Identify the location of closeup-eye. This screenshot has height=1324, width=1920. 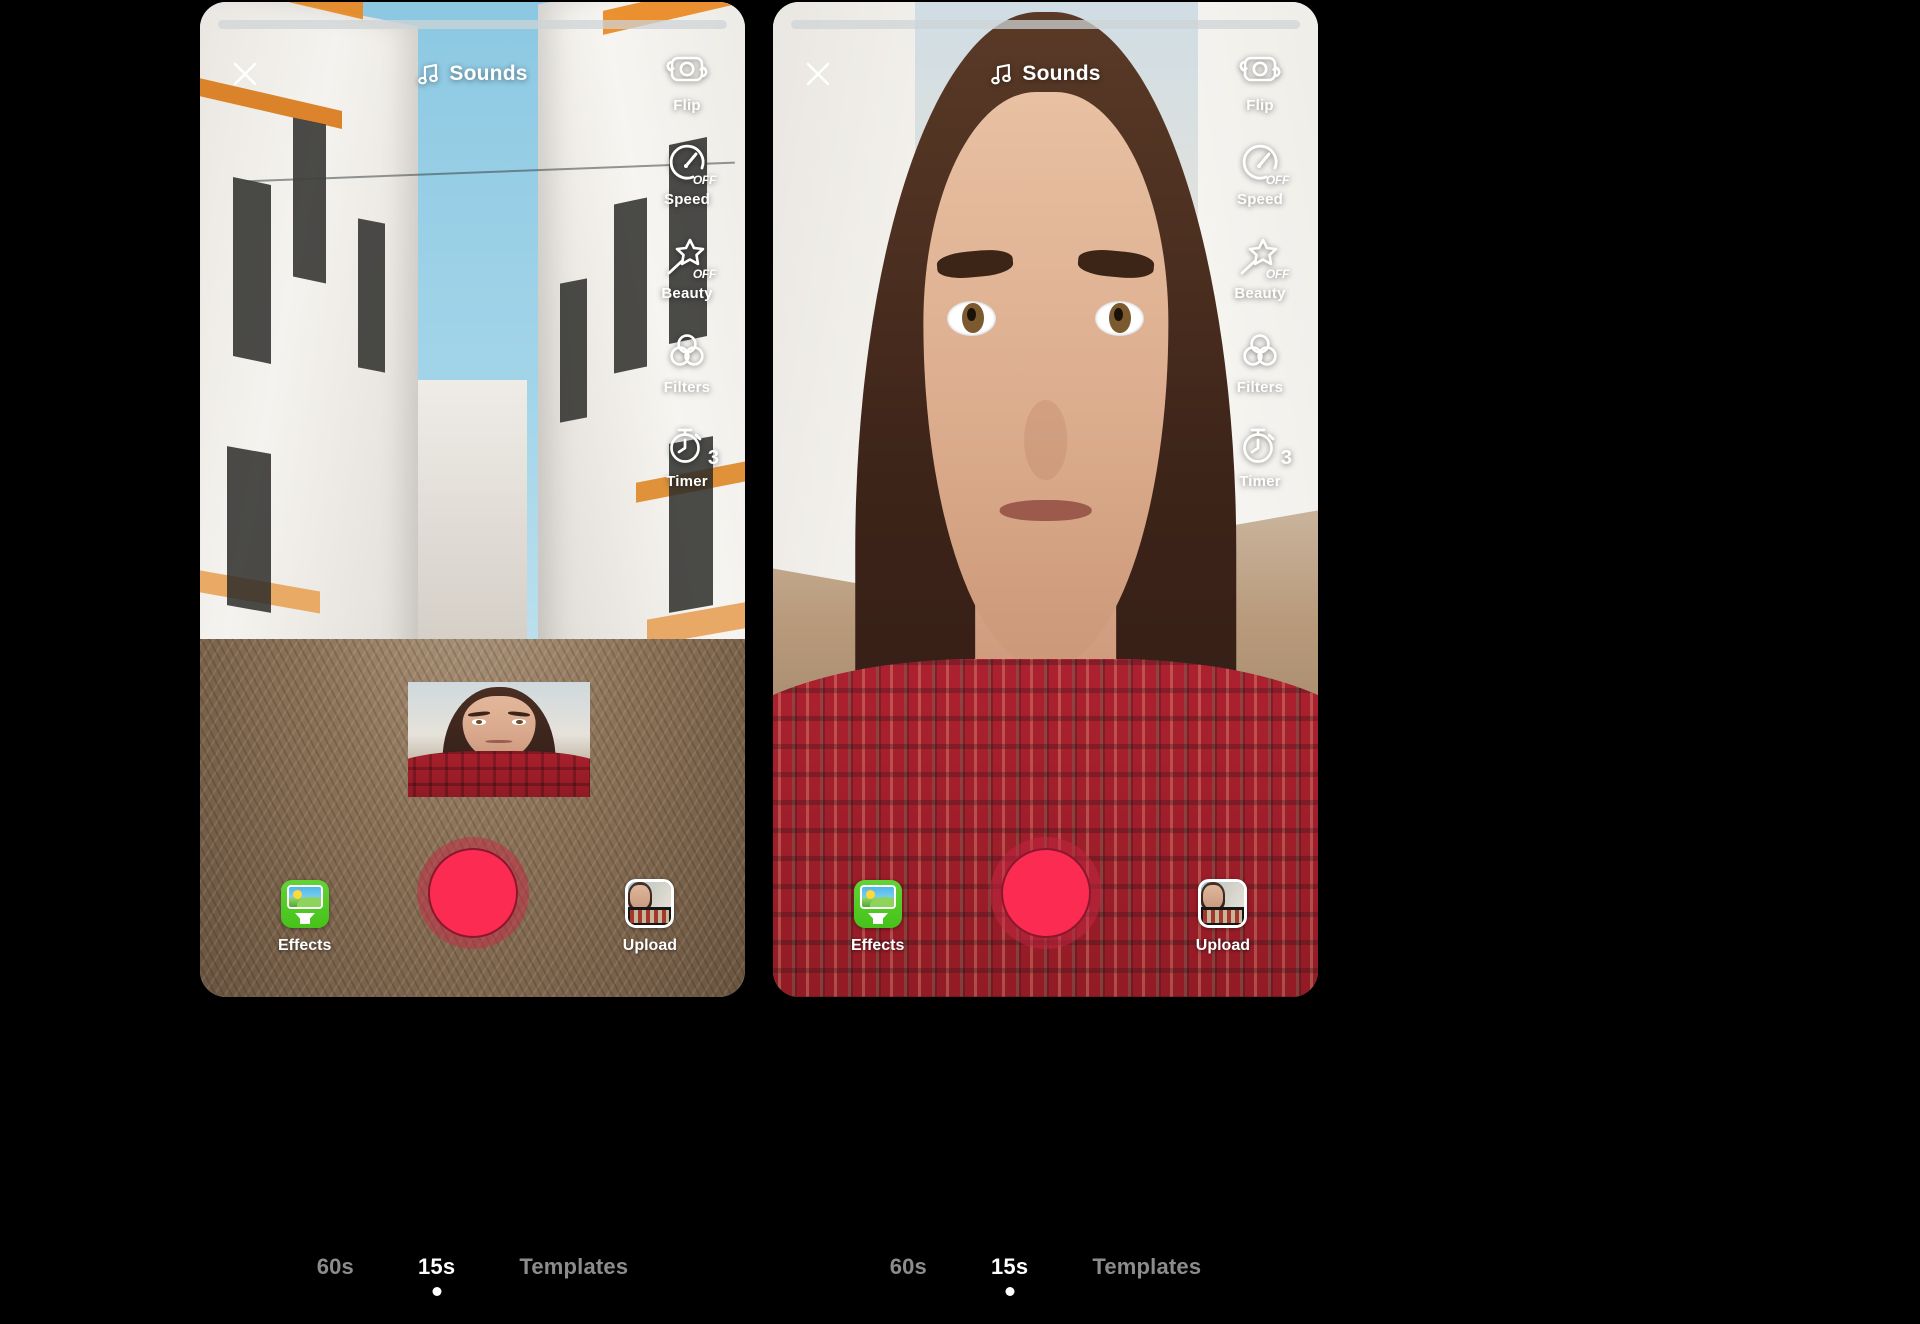
(1119, 318).